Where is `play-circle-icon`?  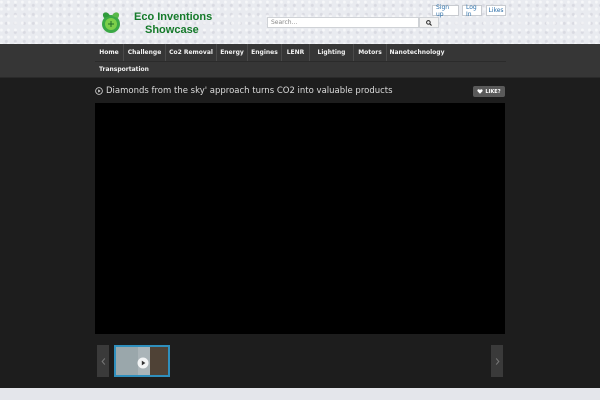
play-circle-icon is located at coordinates (99, 91).